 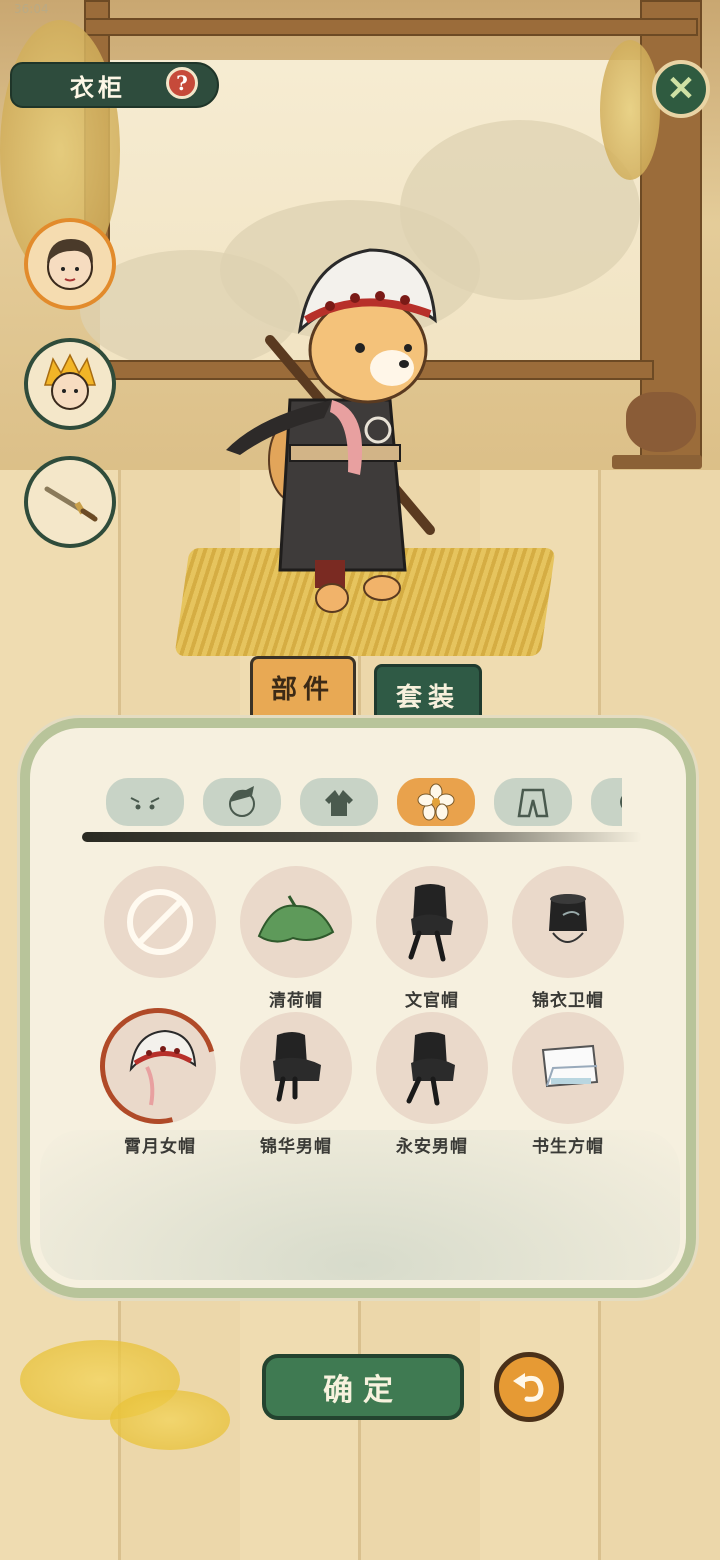 I want to click on item-label: 文官帽, so click(x=432, y=1001).